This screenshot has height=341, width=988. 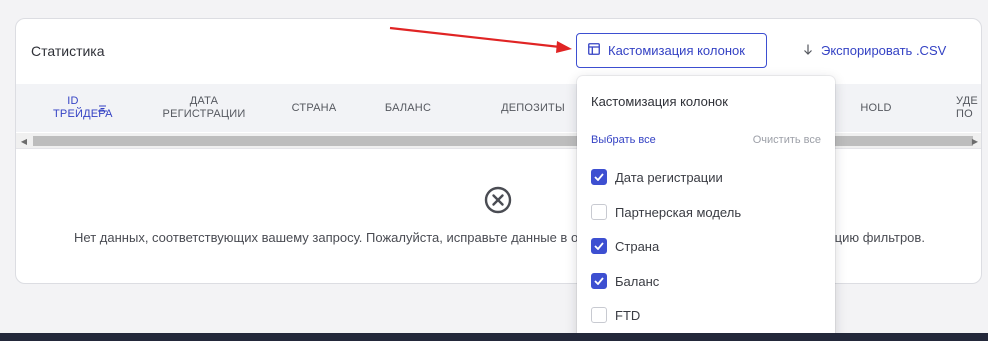 I want to click on clear-all-link: Очистить все, so click(x=787, y=140).